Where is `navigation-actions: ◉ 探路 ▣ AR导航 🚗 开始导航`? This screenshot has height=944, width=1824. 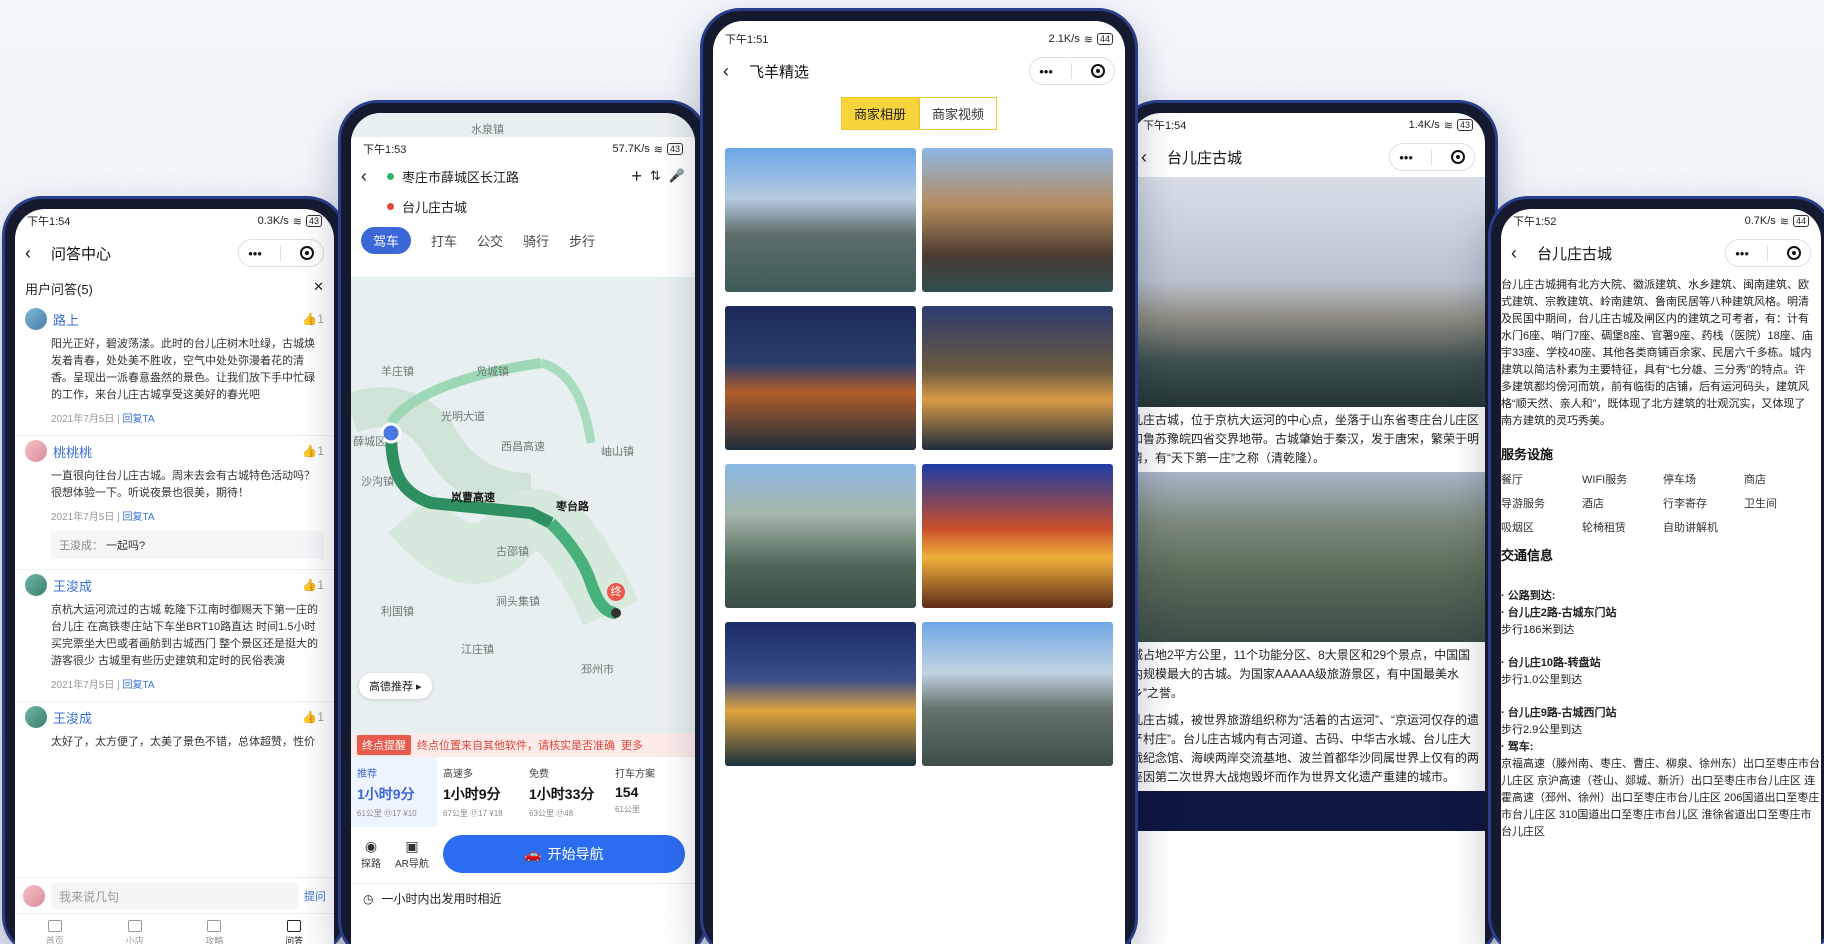 navigation-actions: ◉ 探路 ▣ AR导航 🚗 开始导航 is located at coordinates (523, 854).